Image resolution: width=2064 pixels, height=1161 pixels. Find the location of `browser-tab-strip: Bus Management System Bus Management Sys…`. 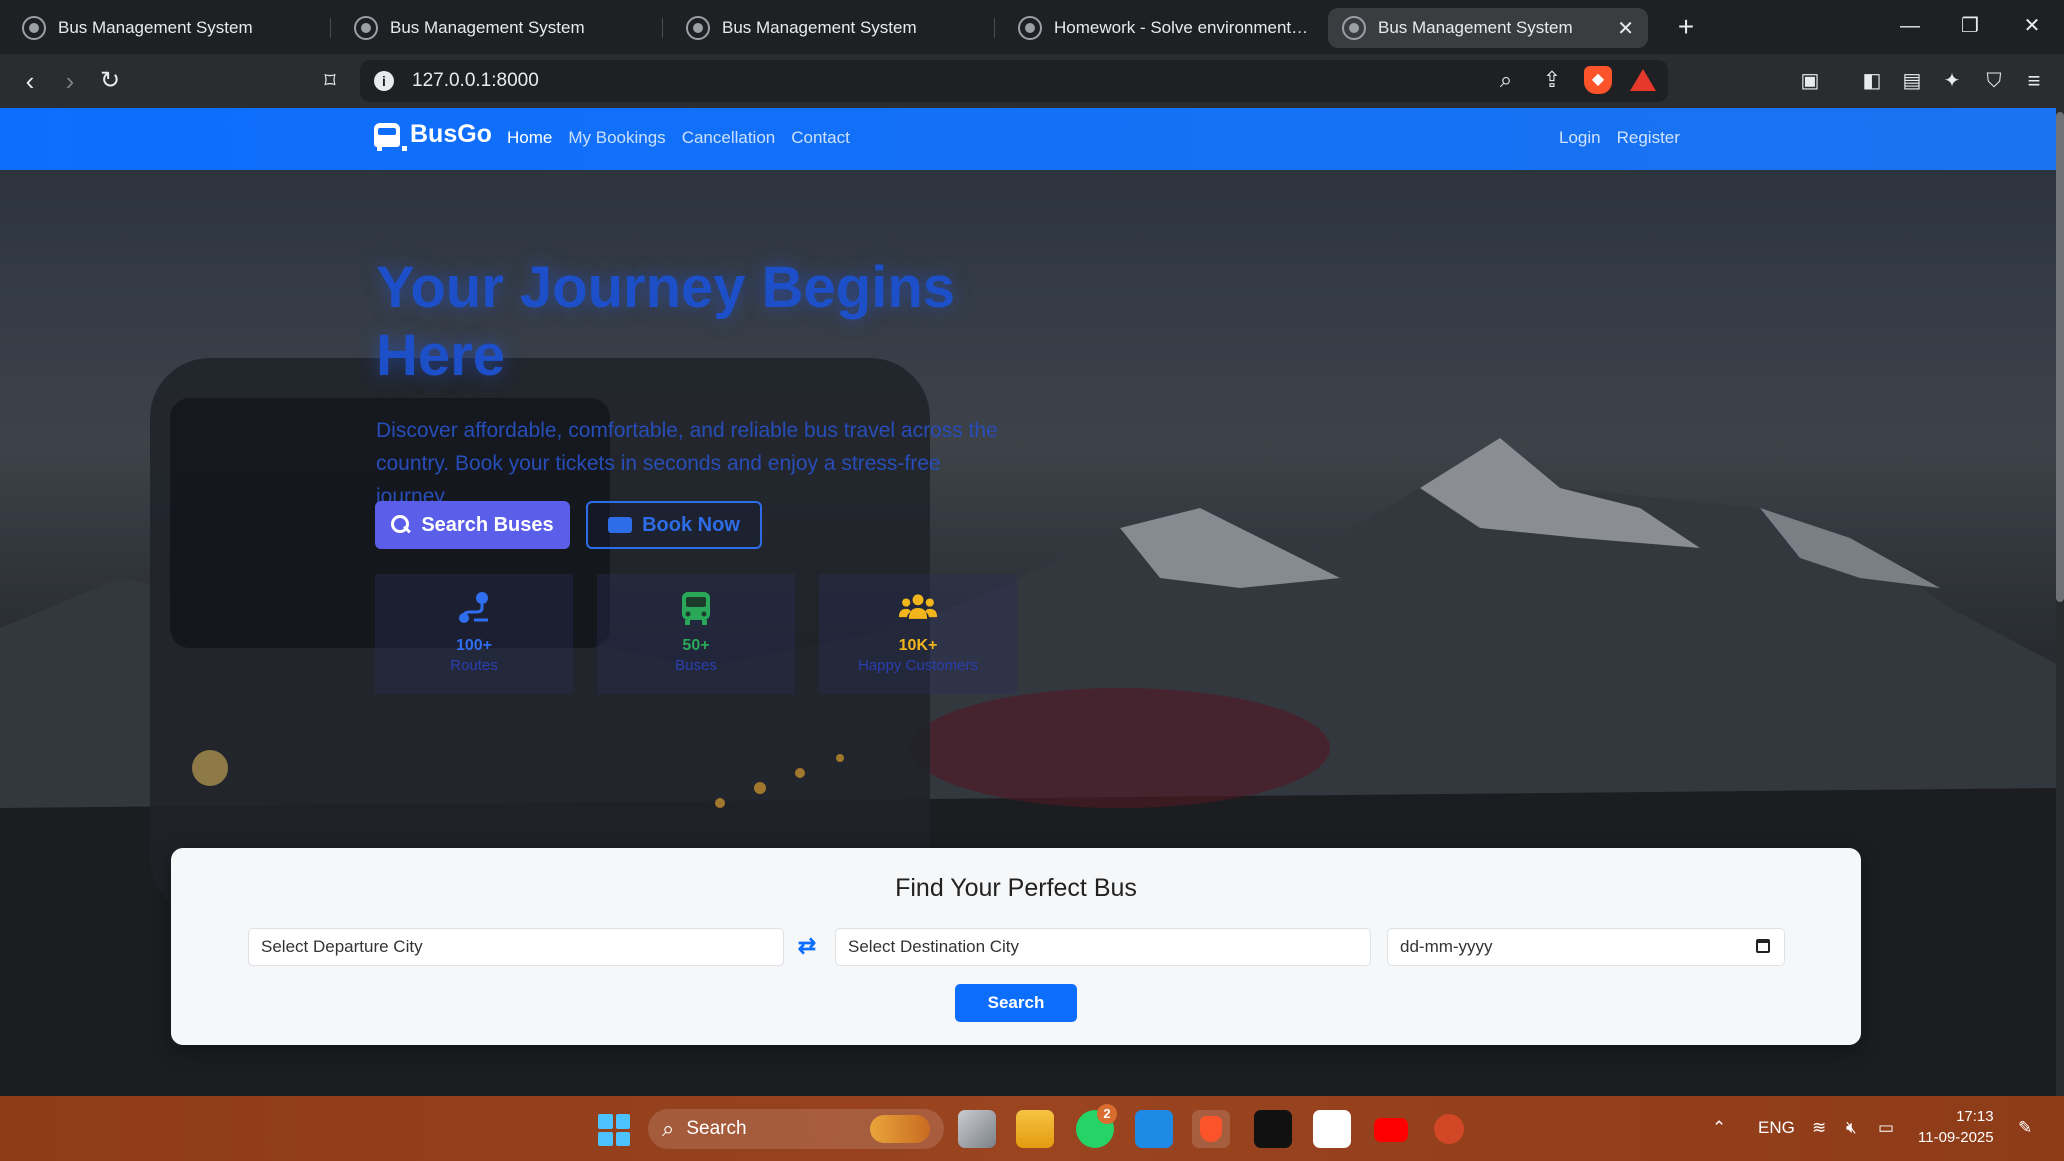

browser-tab-strip: Bus Management System Bus Management Sys… is located at coordinates (1032, 27).